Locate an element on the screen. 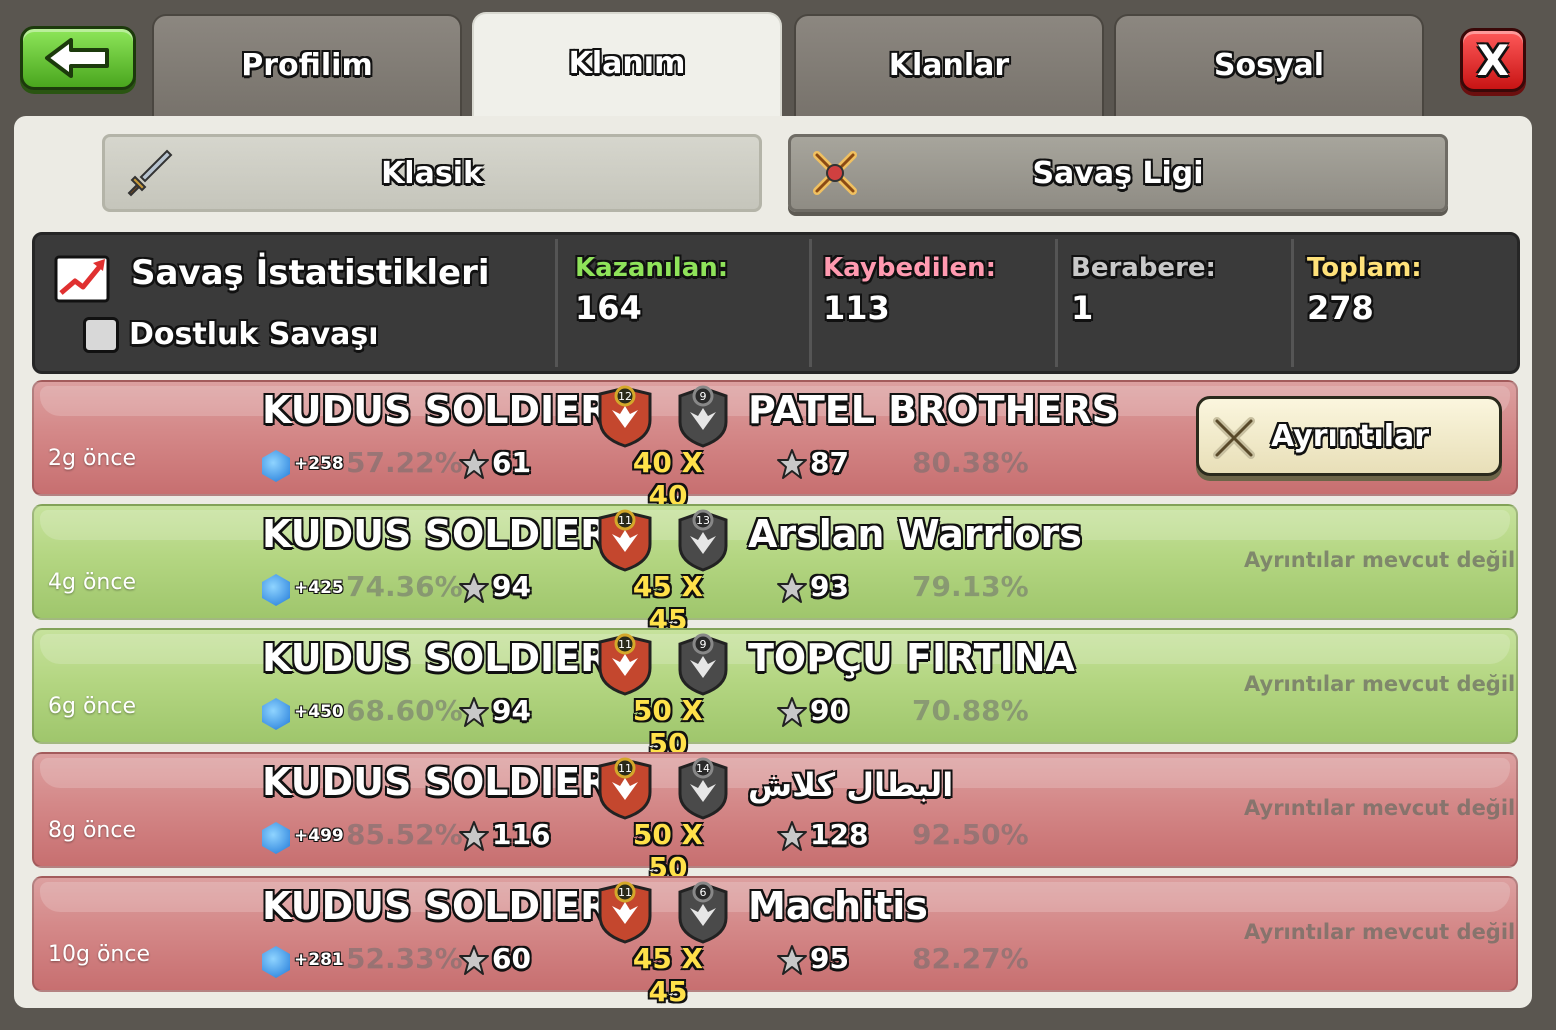  tab-classic-war: Klasik is located at coordinates (432, 173).